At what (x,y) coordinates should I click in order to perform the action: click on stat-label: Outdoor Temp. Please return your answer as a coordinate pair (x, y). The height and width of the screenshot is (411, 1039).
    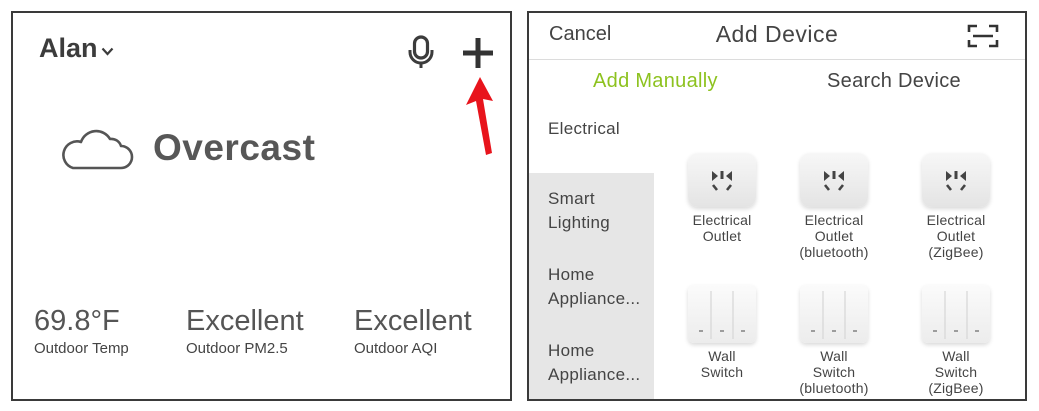
    Looking at the image, I should click on (81, 348).